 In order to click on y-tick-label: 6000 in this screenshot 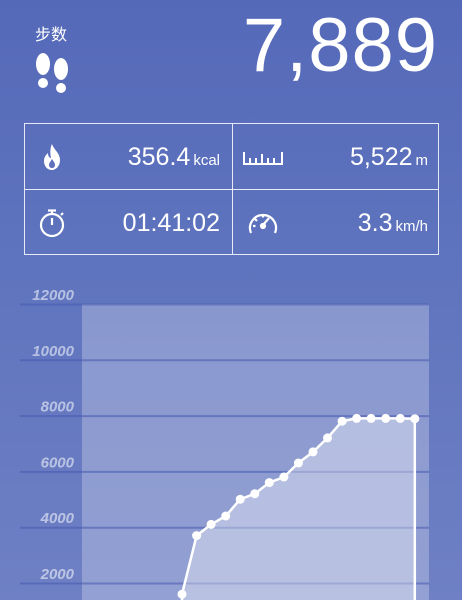, I will do `click(58, 462)`.